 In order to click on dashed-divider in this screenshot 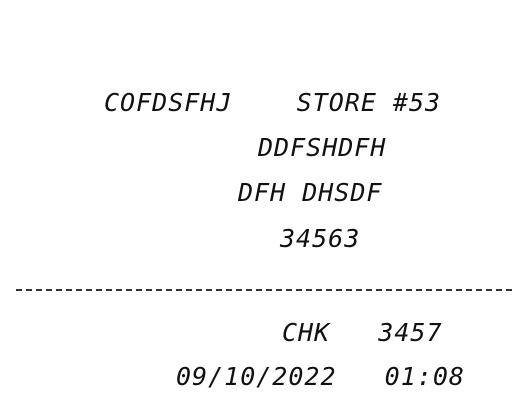, I will do `click(264, 290)`.